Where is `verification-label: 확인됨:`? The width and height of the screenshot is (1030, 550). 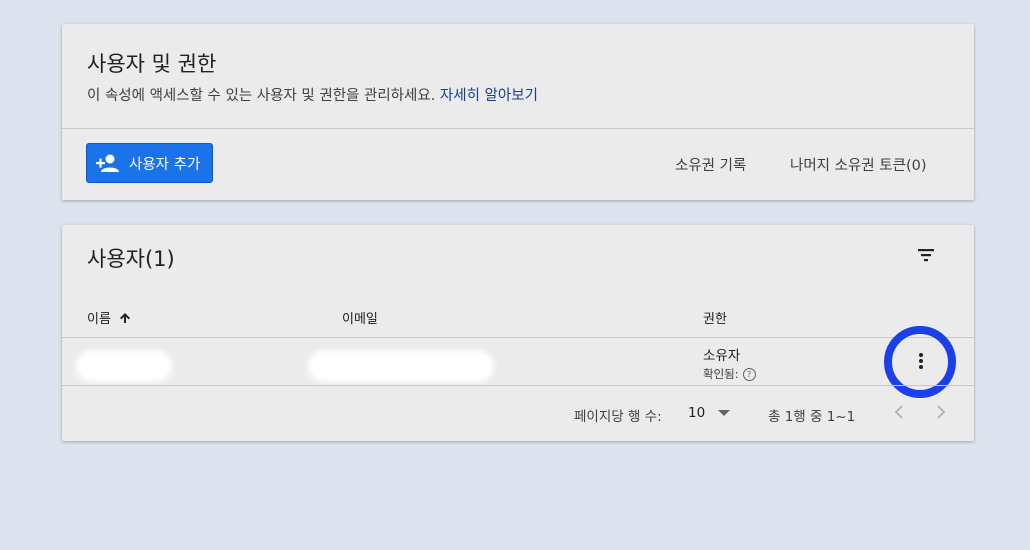 verification-label: 확인됨: is located at coordinates (721, 374).